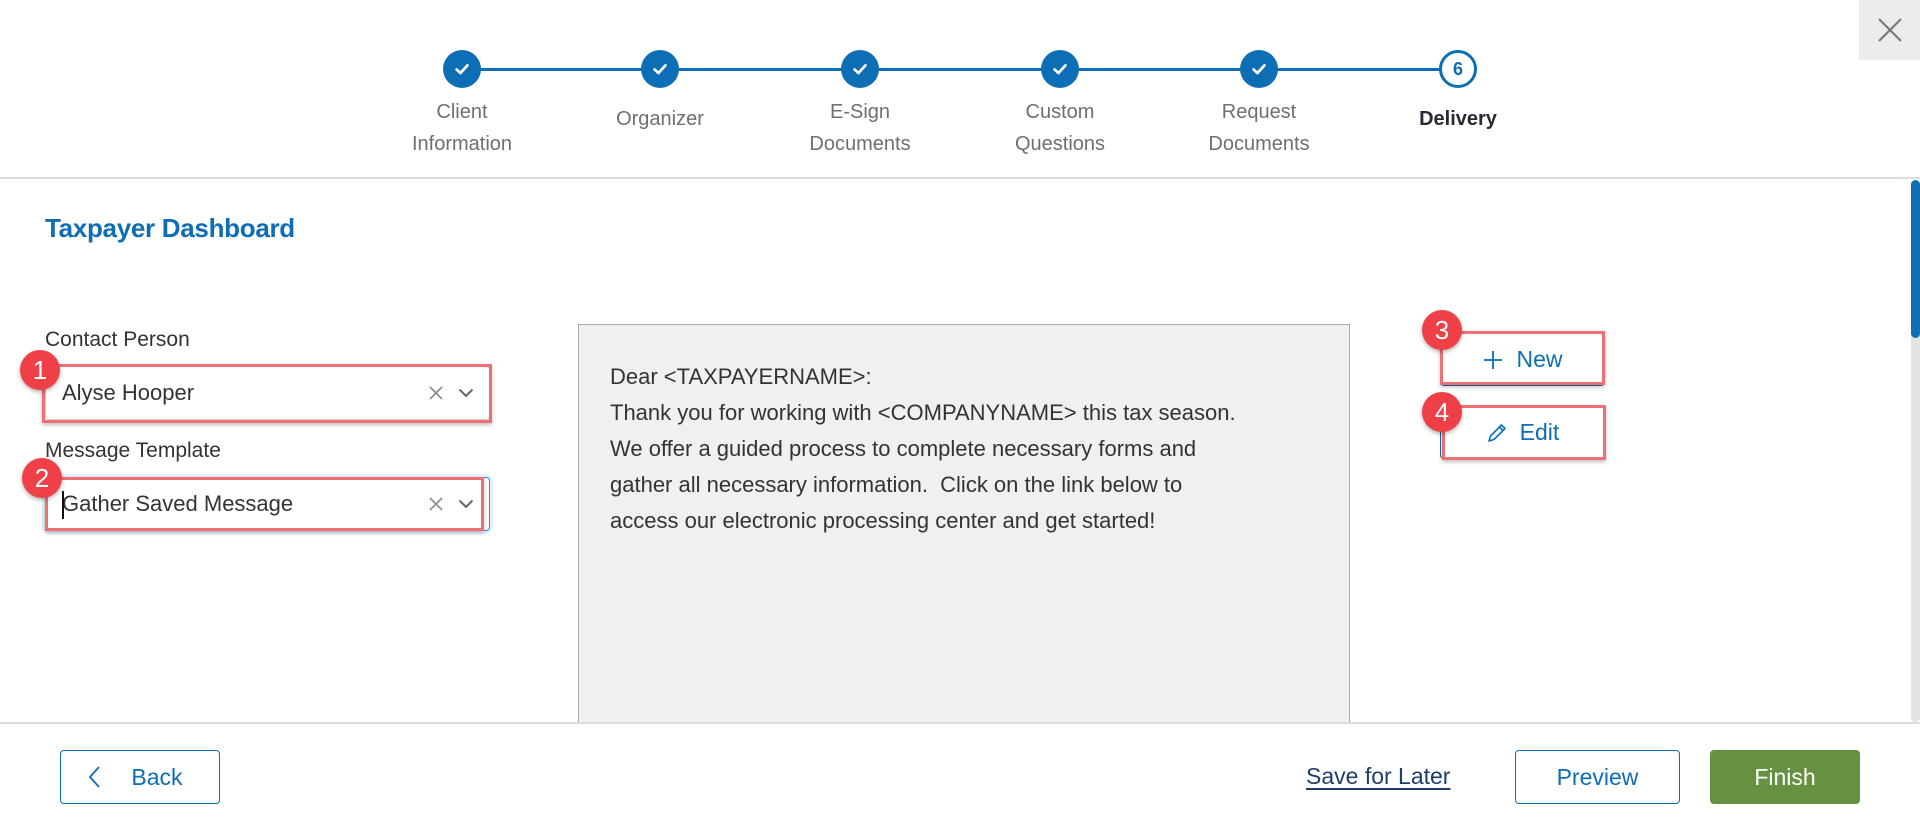 This screenshot has height=827, width=1920. I want to click on step-label: Organizer, so click(660, 119).